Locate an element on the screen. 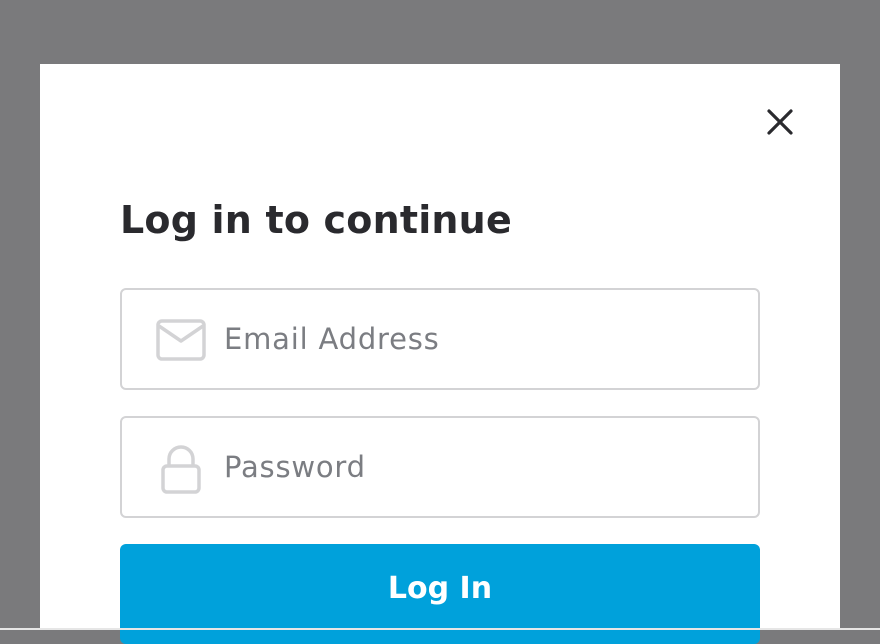 The height and width of the screenshot is (644, 880). password-input is located at coordinates (474, 467).